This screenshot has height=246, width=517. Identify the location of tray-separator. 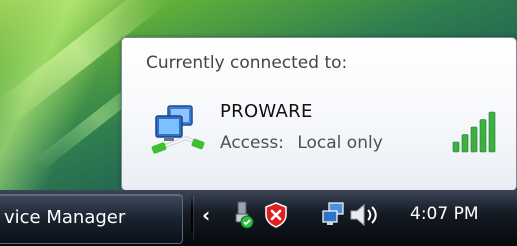
(192, 218).